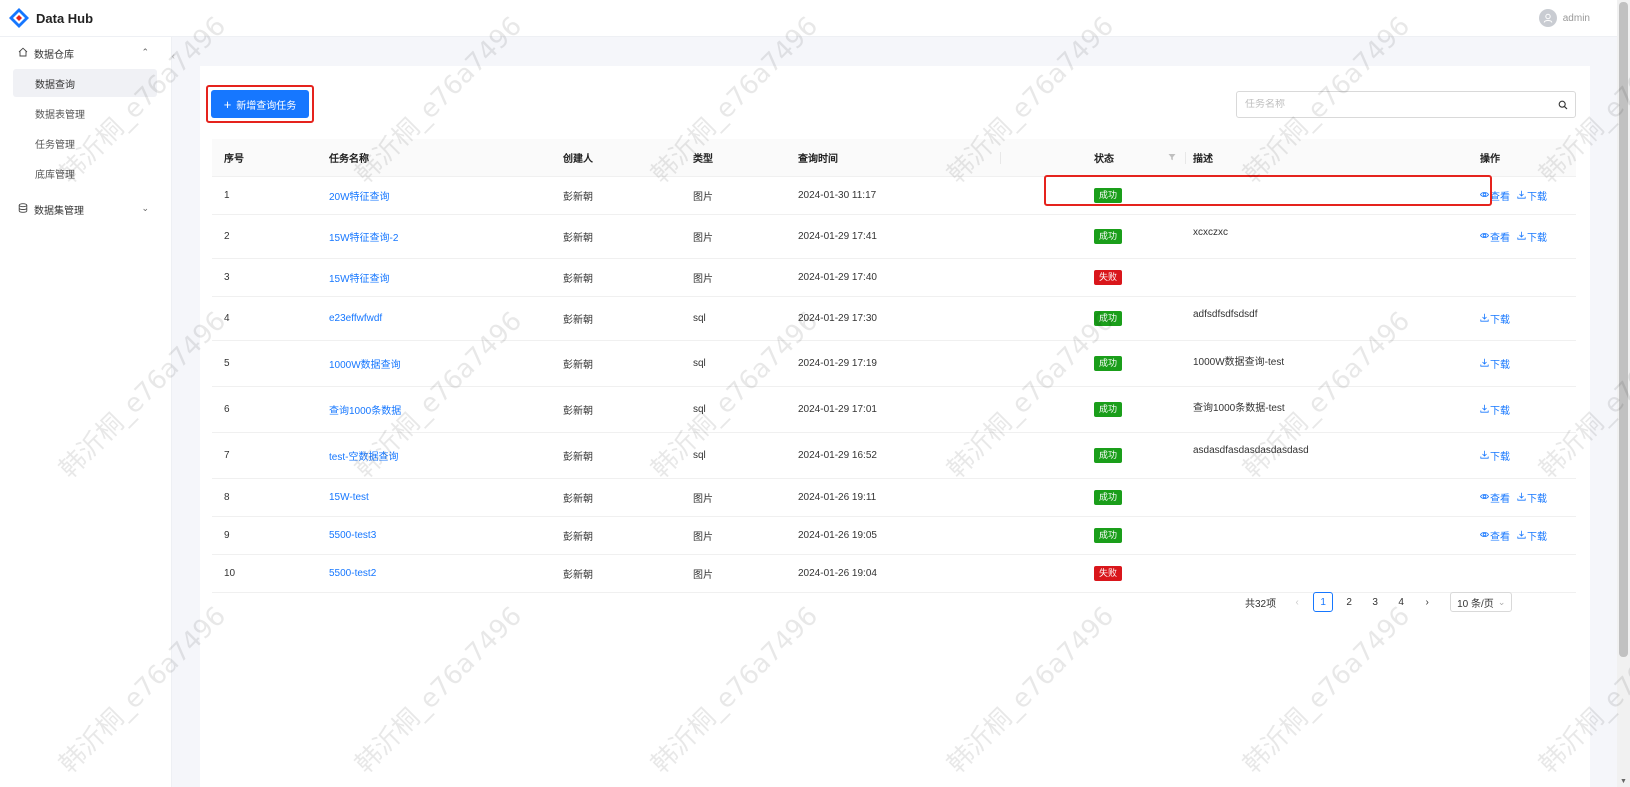 The height and width of the screenshot is (787, 1630). What do you see at coordinates (355, 318) in the screenshot?
I see `task-name-link: e23effwfwdf` at bounding box center [355, 318].